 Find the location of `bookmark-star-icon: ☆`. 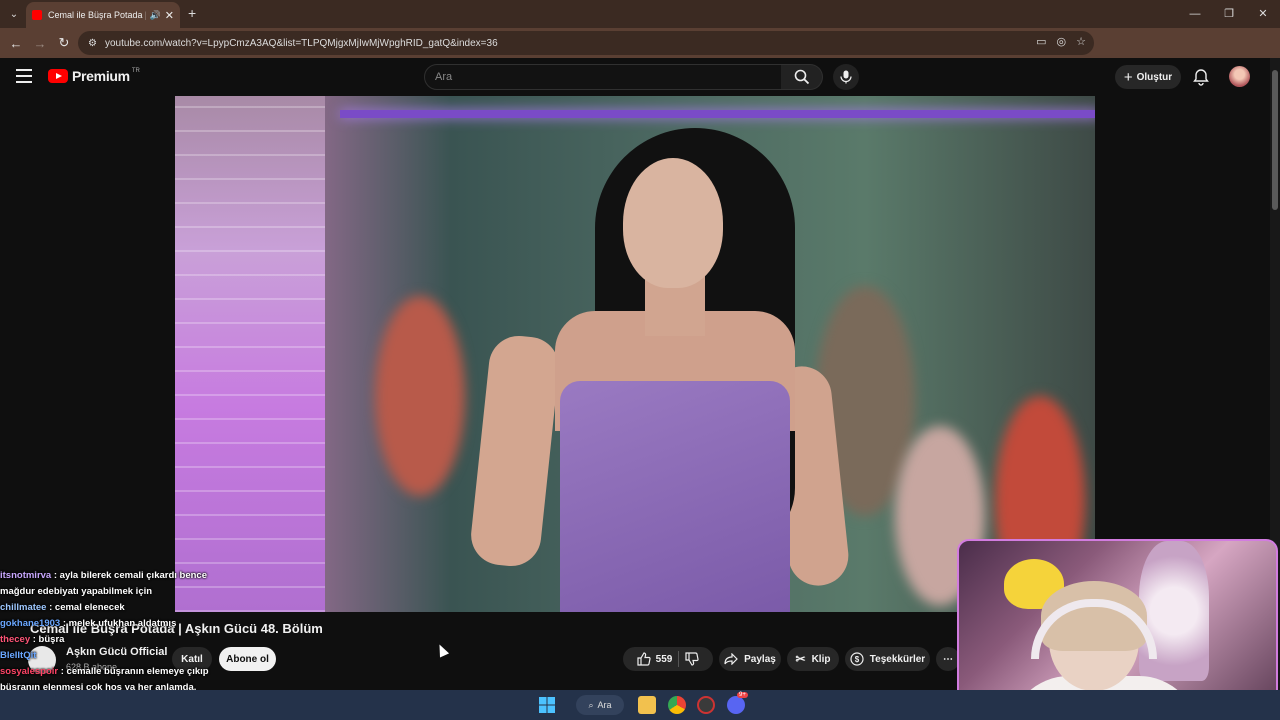

bookmark-star-icon: ☆ is located at coordinates (1081, 41).